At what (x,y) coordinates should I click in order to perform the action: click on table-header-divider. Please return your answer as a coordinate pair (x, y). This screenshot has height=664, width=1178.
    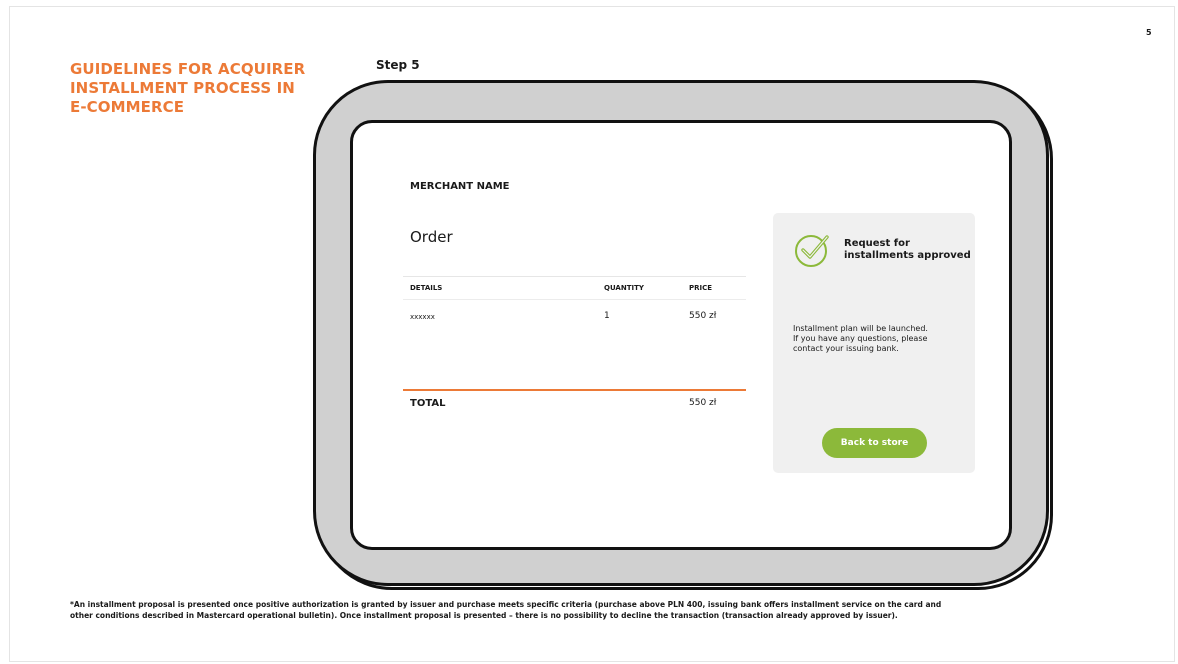
    Looking at the image, I should click on (574, 299).